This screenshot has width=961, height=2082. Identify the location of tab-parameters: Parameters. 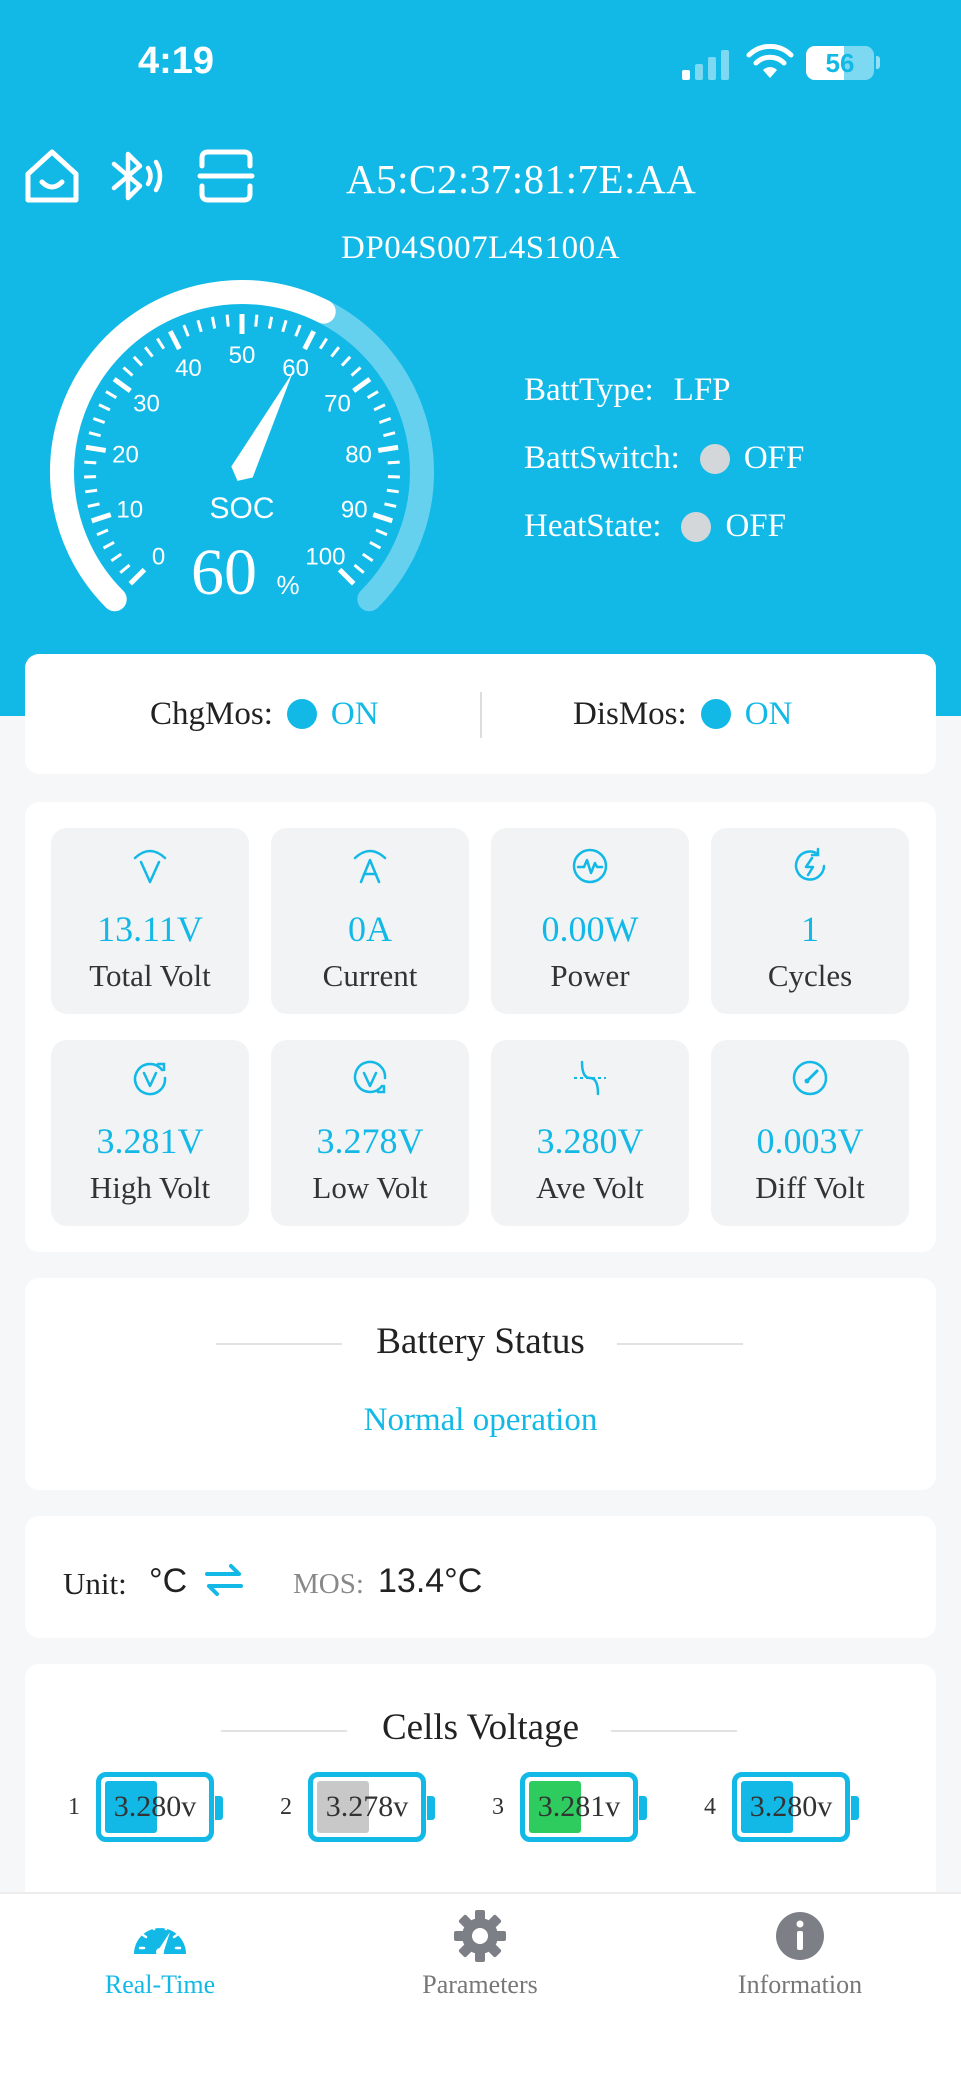
(480, 1954).